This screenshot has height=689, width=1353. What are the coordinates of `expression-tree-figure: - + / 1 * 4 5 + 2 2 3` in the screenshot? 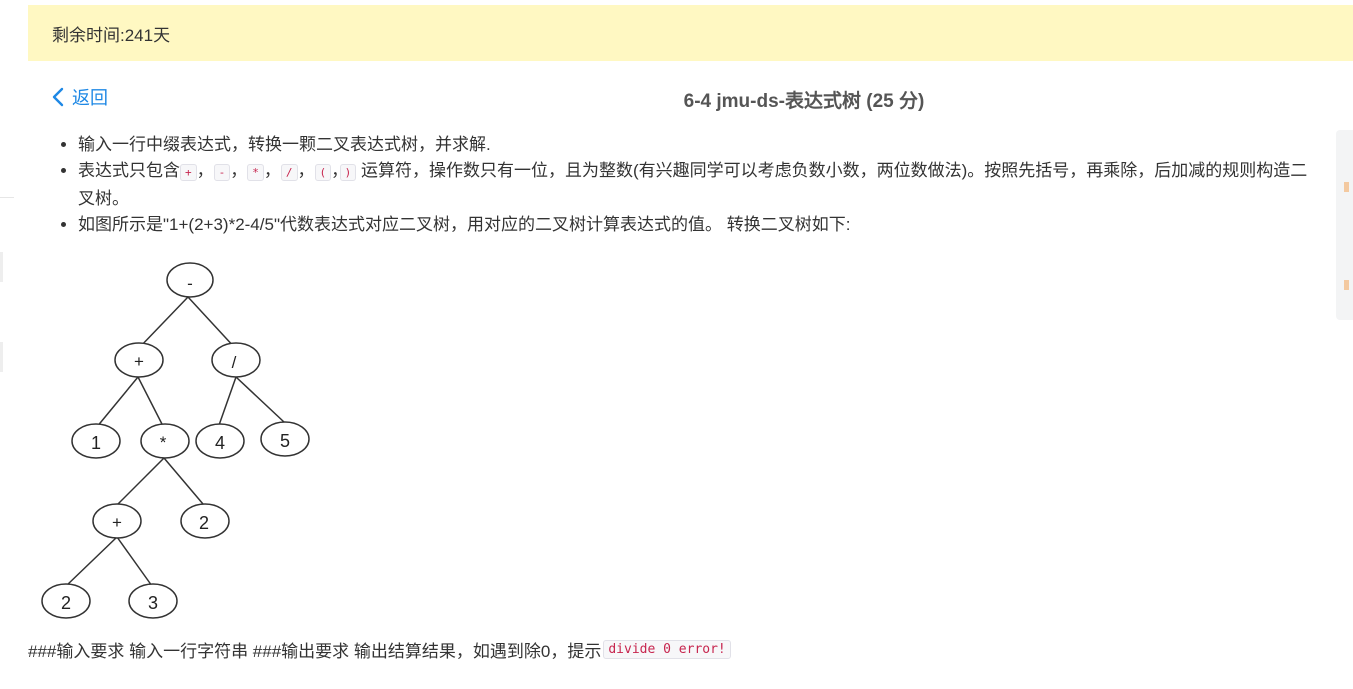 It's located at (175, 440).